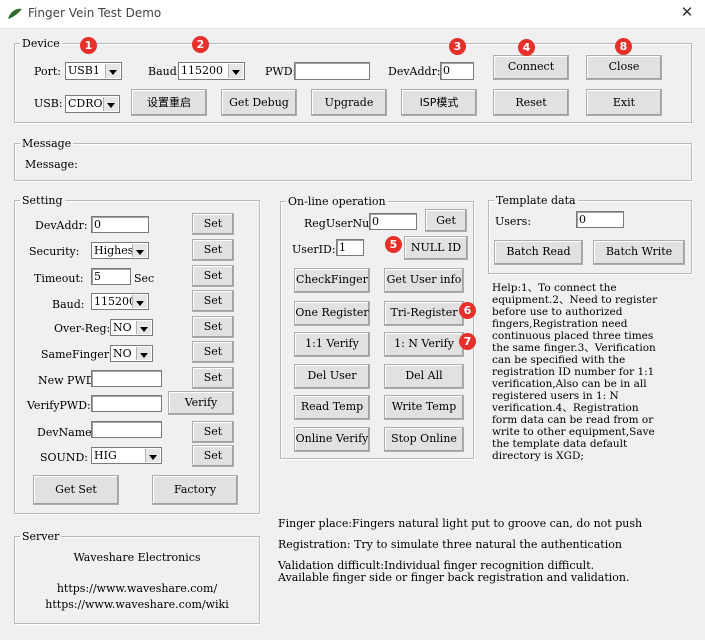 The width and height of the screenshot is (705, 640). Describe the element at coordinates (600, 219) in the screenshot. I see `users-input: 0` at that location.